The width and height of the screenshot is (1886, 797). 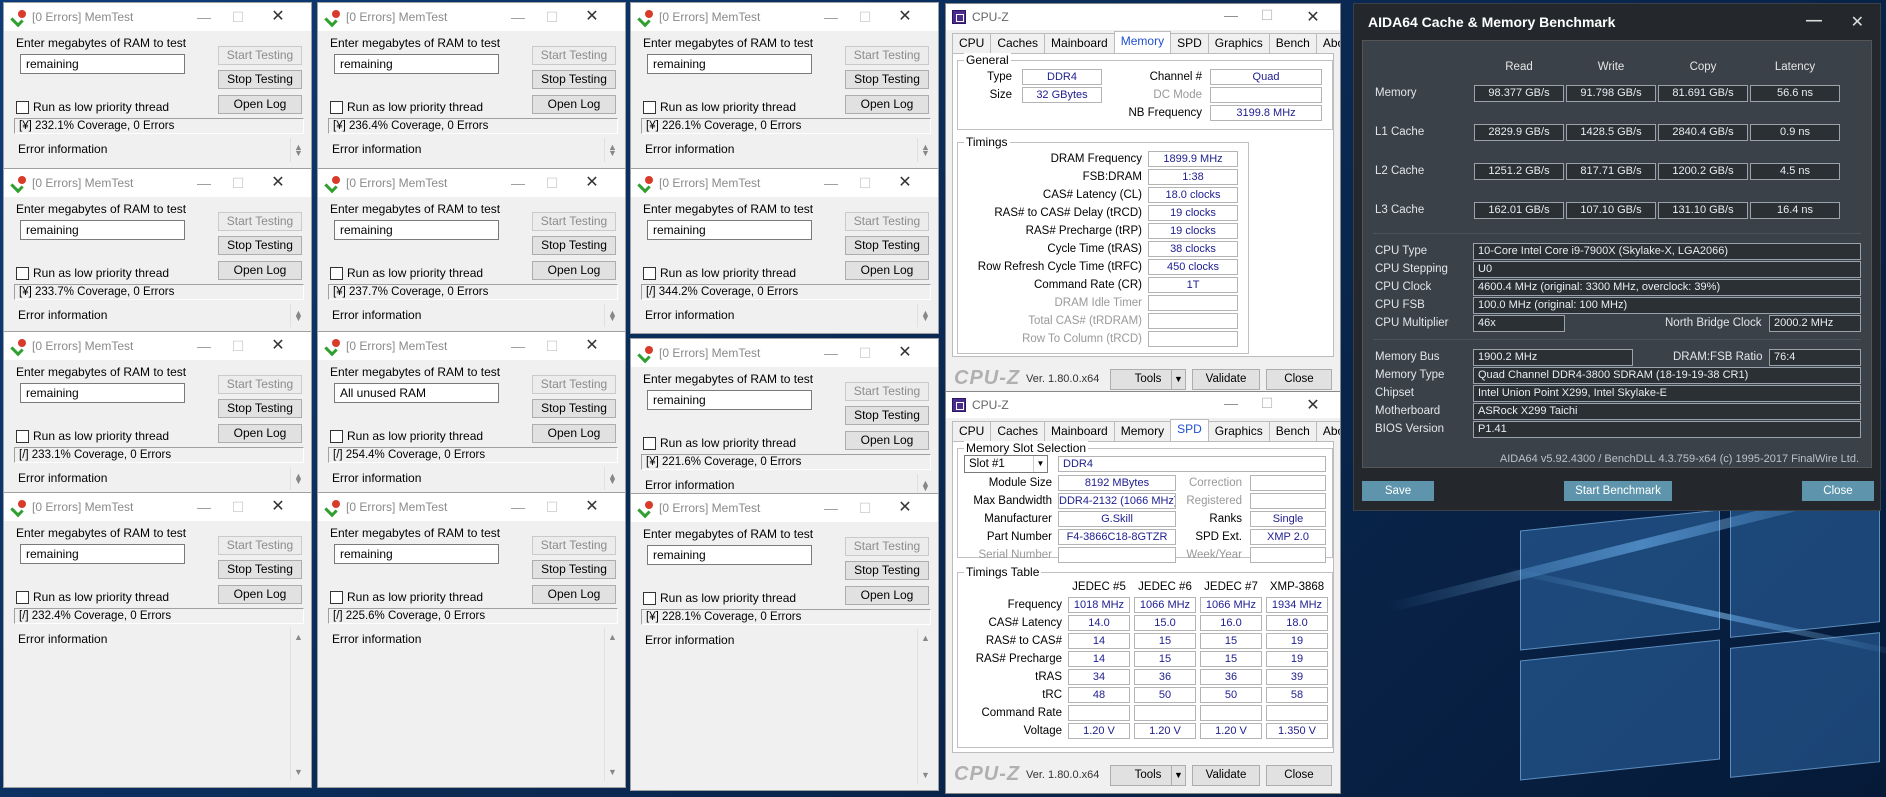 What do you see at coordinates (1189, 430) in the screenshot?
I see `tab-spd: SPD` at bounding box center [1189, 430].